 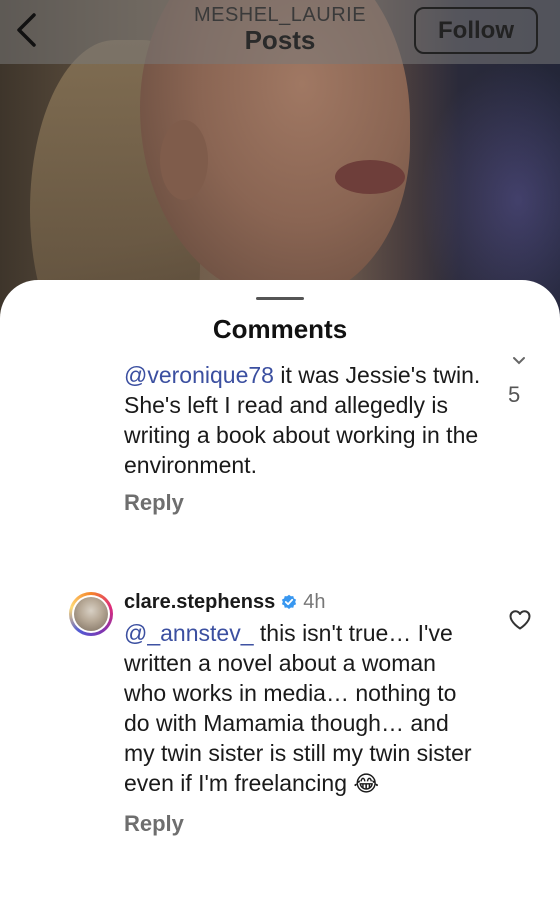 I want to click on chevron-down-icon, so click(x=519, y=361).